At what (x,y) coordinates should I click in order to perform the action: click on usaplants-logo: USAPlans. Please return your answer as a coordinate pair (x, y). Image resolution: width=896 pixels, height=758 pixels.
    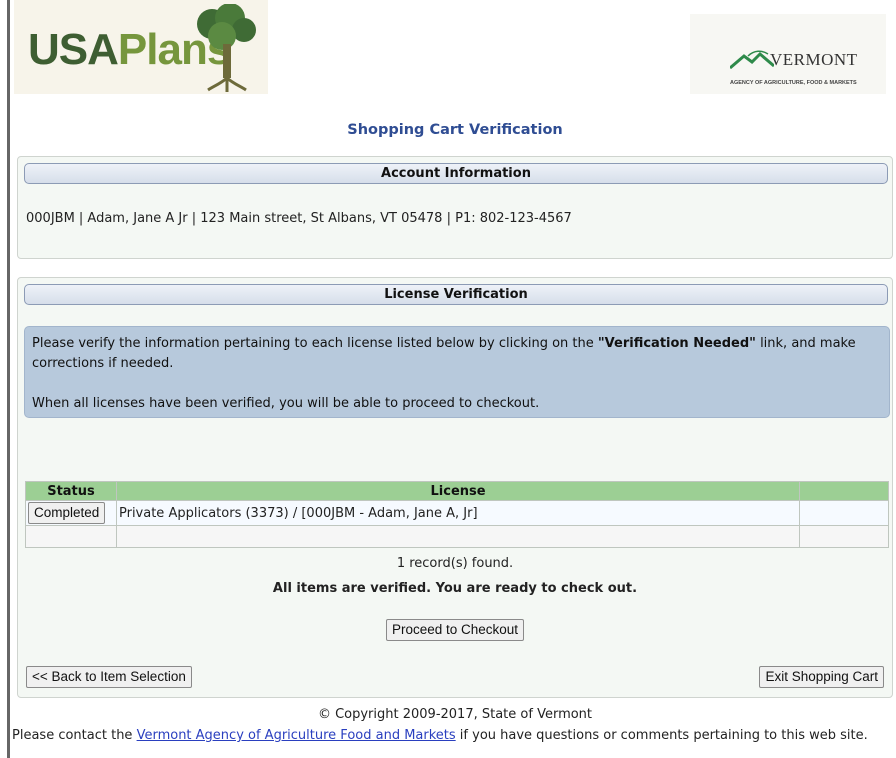
    Looking at the image, I should click on (141, 47).